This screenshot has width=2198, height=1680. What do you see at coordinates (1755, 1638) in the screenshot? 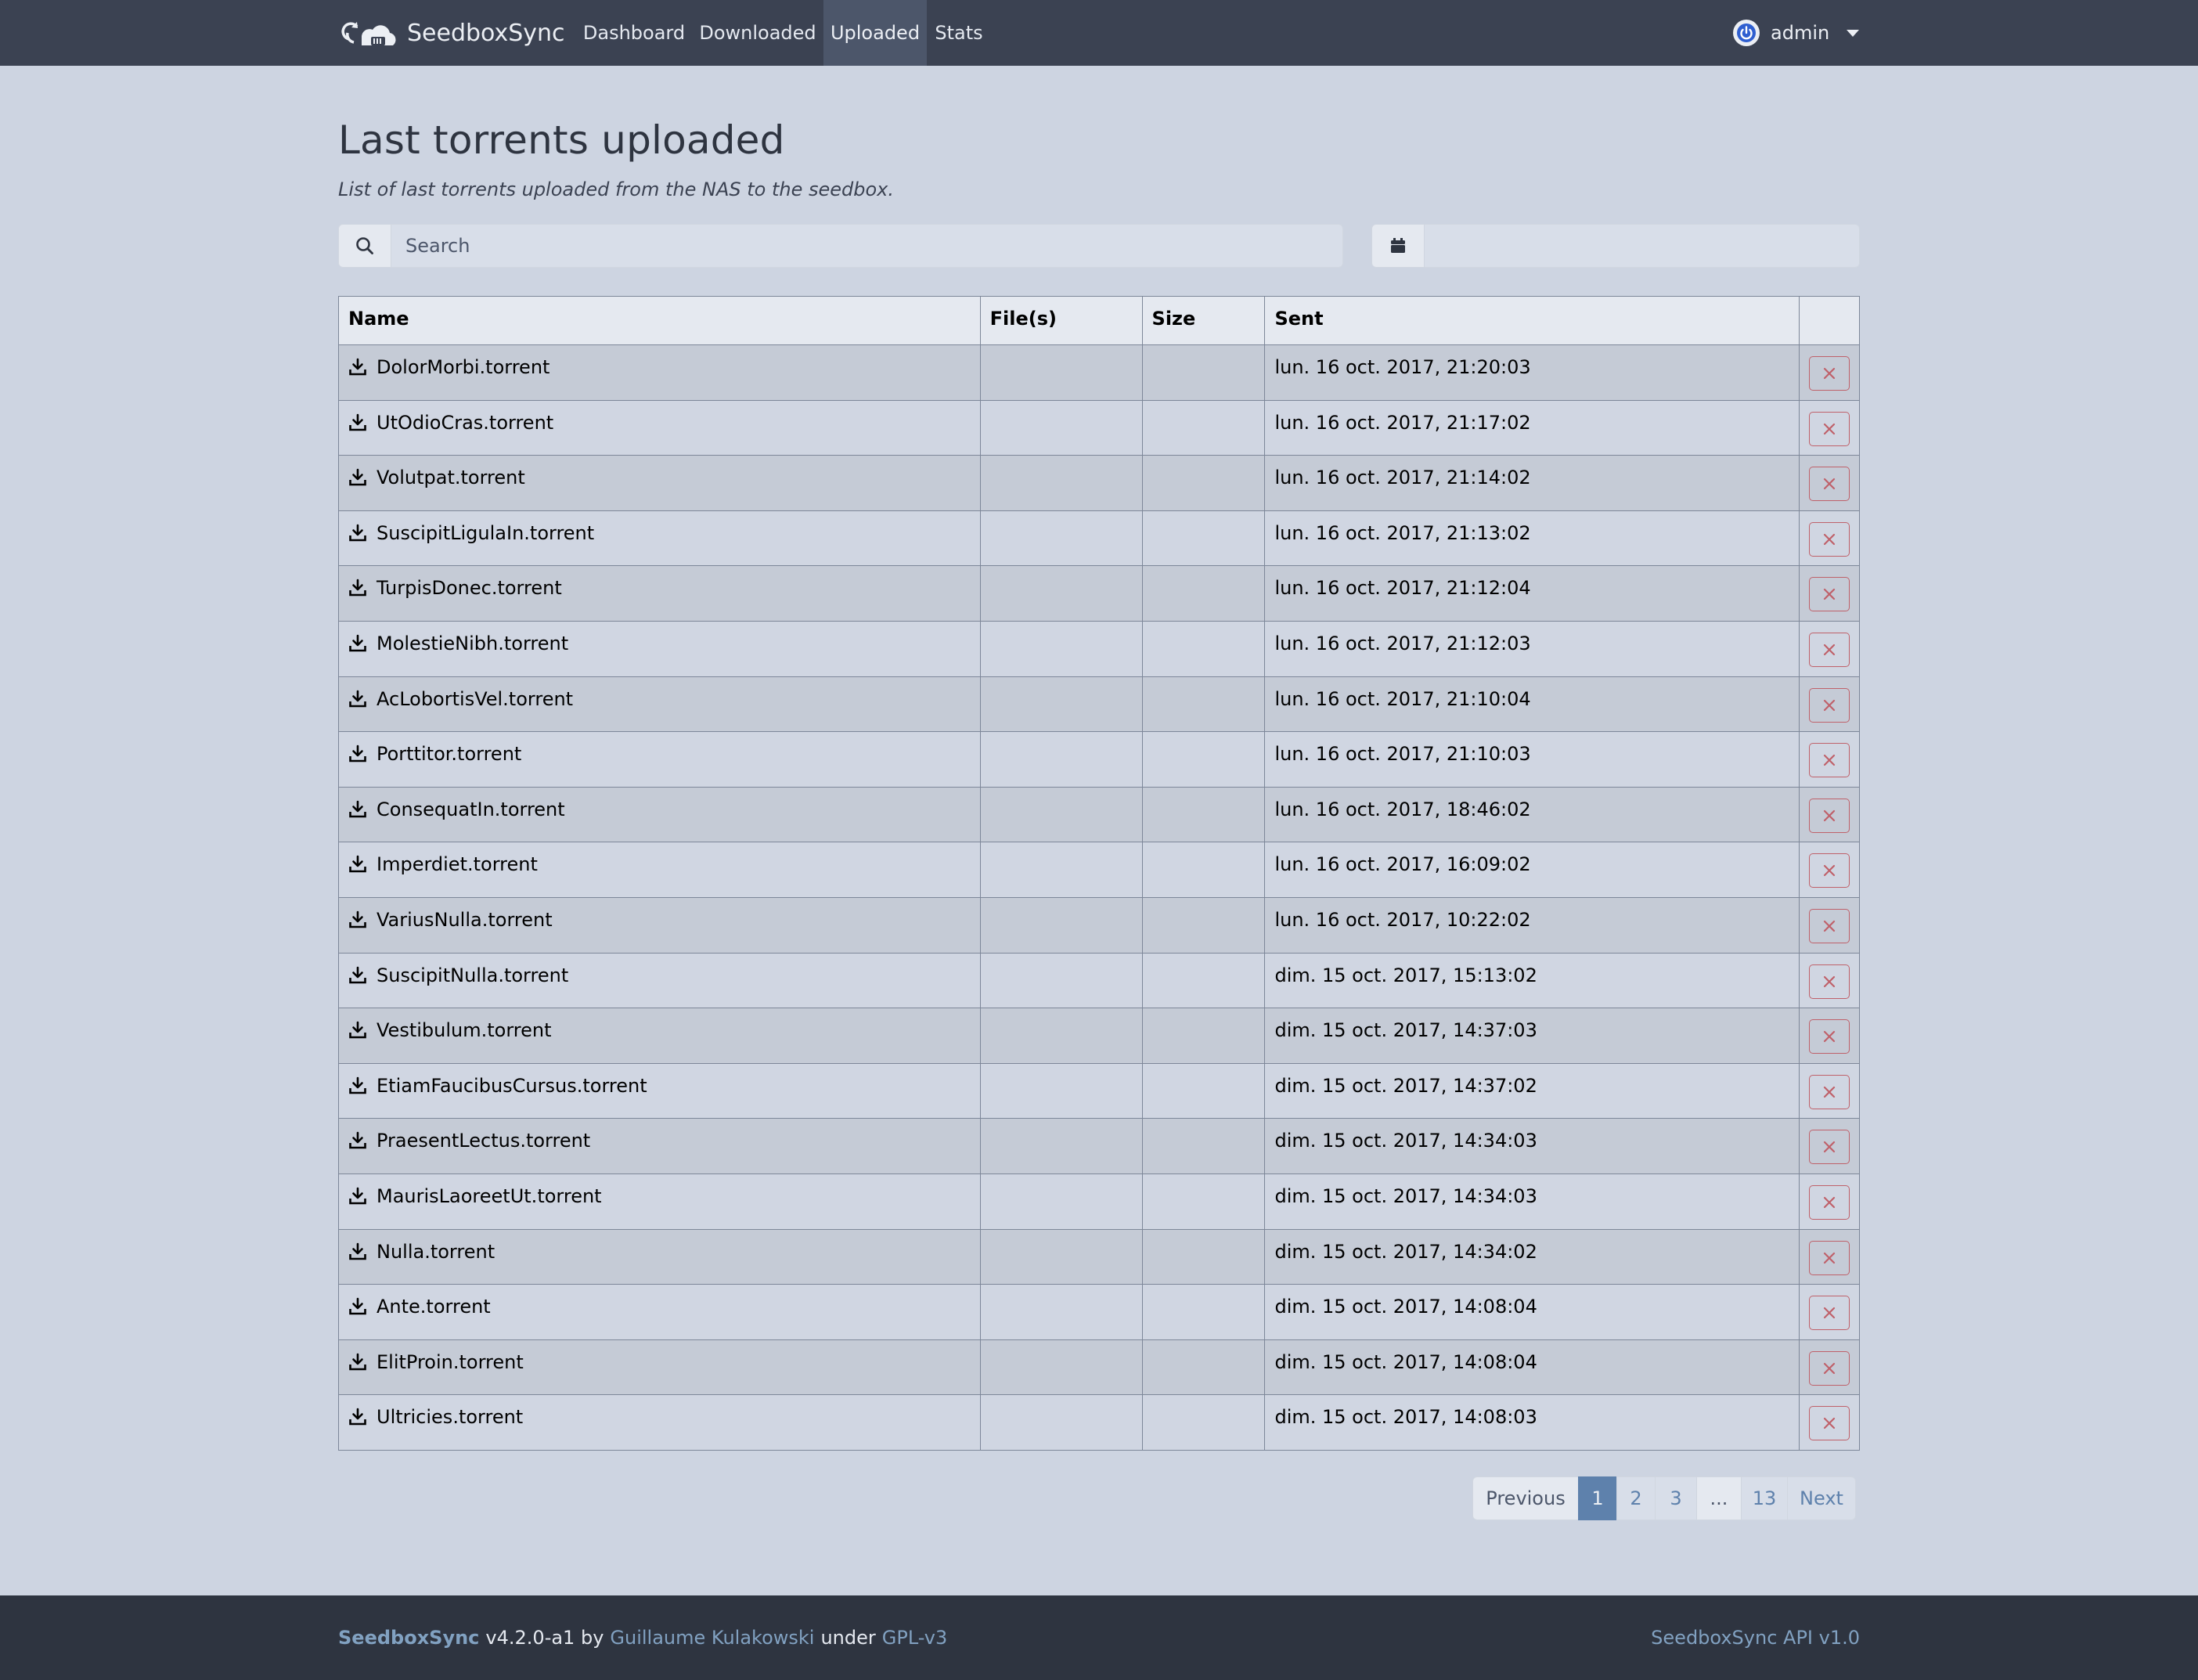
I see `footer-api-link: SeedboxSync API v1.0` at bounding box center [1755, 1638].